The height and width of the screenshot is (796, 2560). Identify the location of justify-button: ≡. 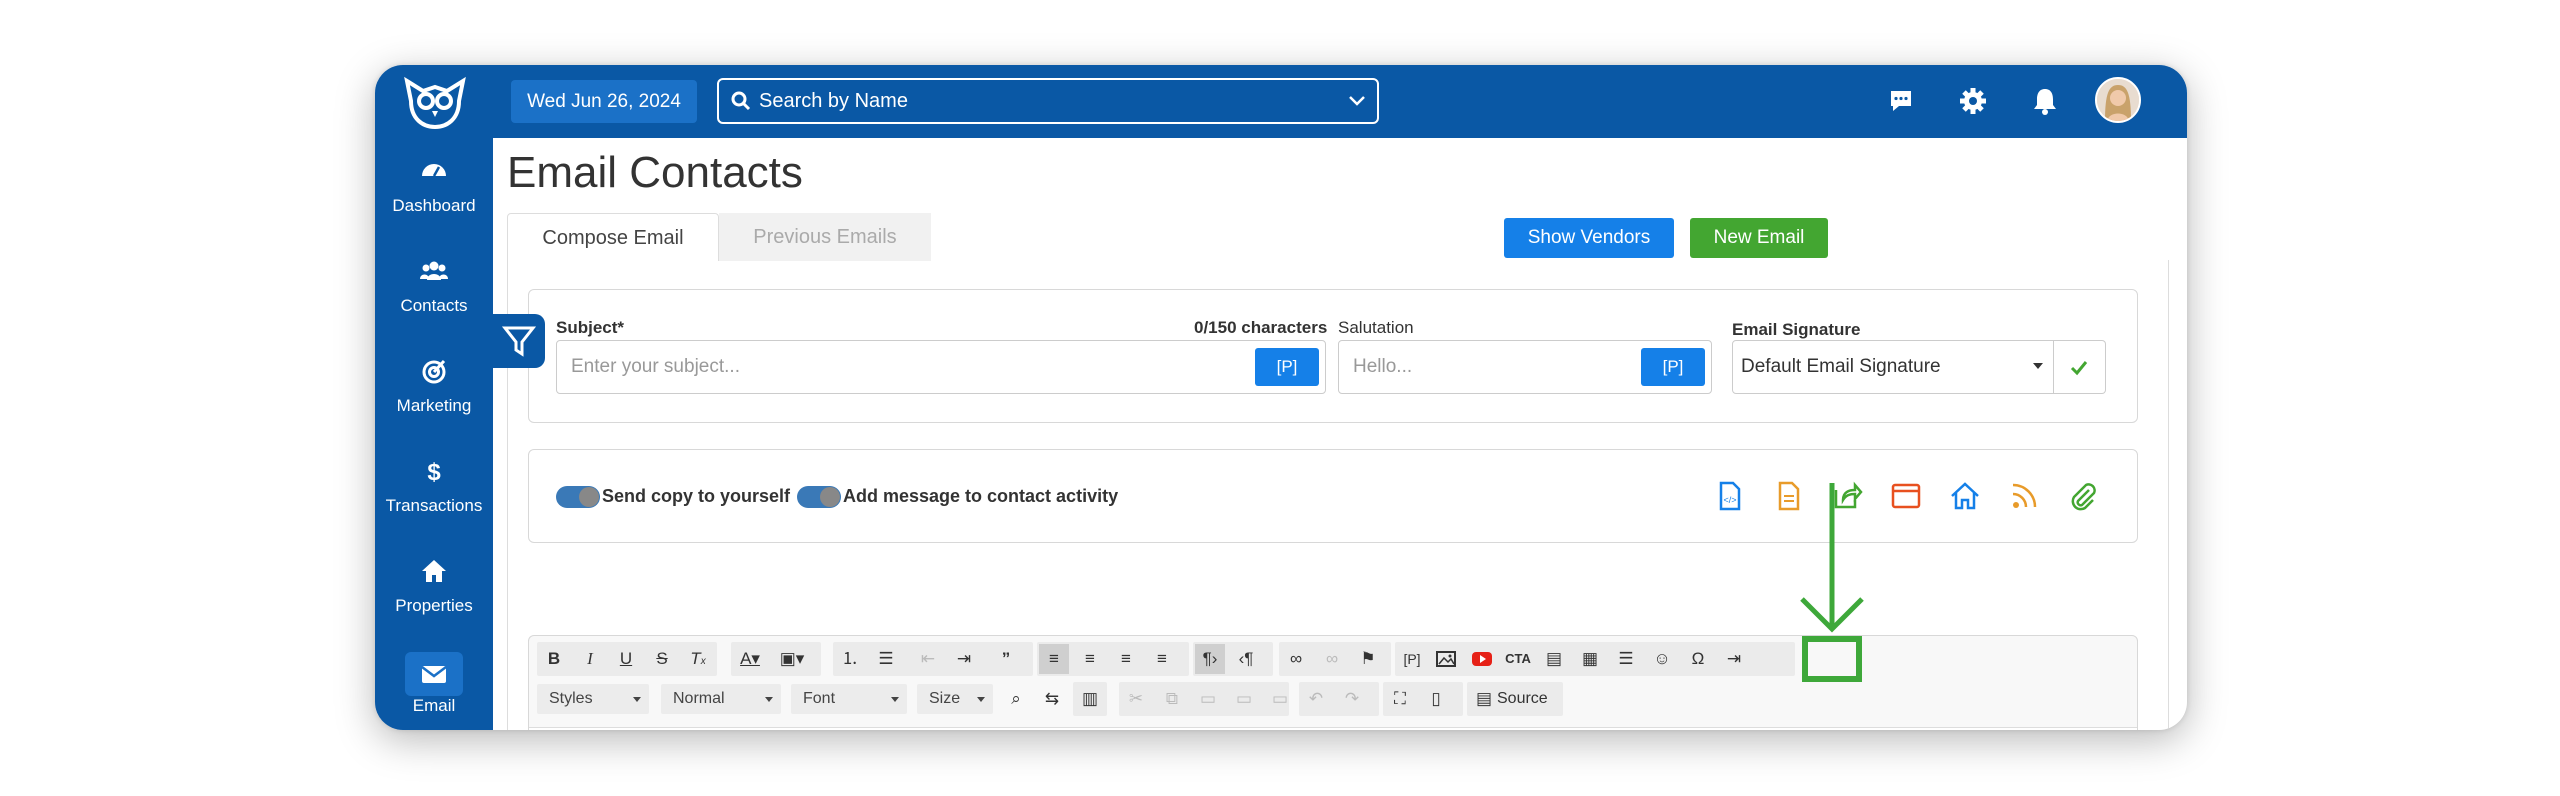
(1162, 659).